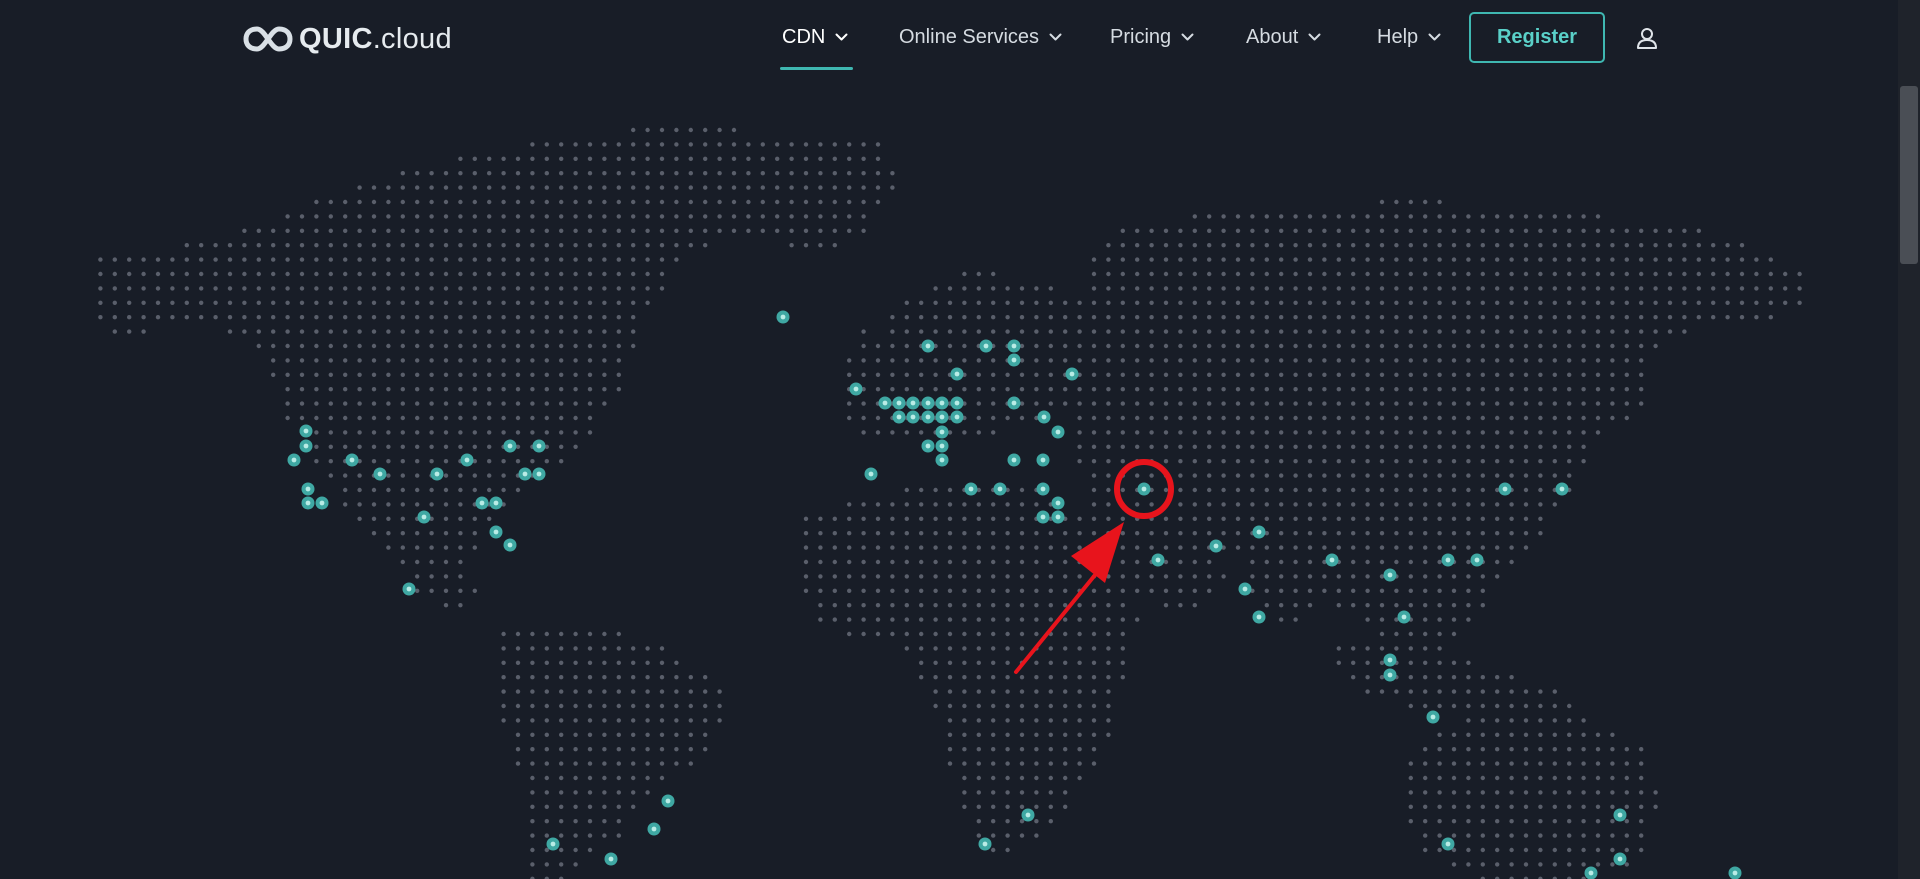 The height and width of the screenshot is (879, 1920). What do you see at coordinates (980, 37) in the screenshot?
I see `nav-item-online-services: Online Services` at bounding box center [980, 37].